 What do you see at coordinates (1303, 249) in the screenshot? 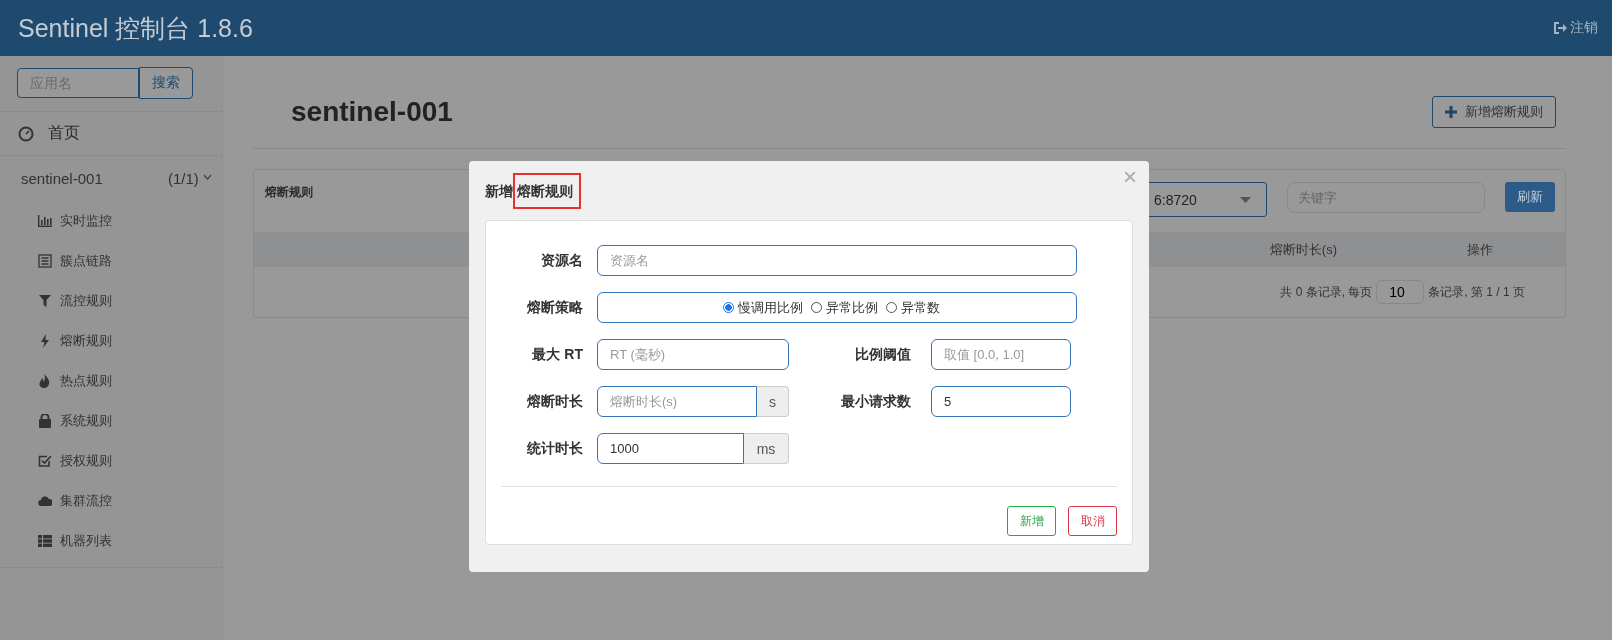
I see `column-header: 熔断时长(s)` at bounding box center [1303, 249].